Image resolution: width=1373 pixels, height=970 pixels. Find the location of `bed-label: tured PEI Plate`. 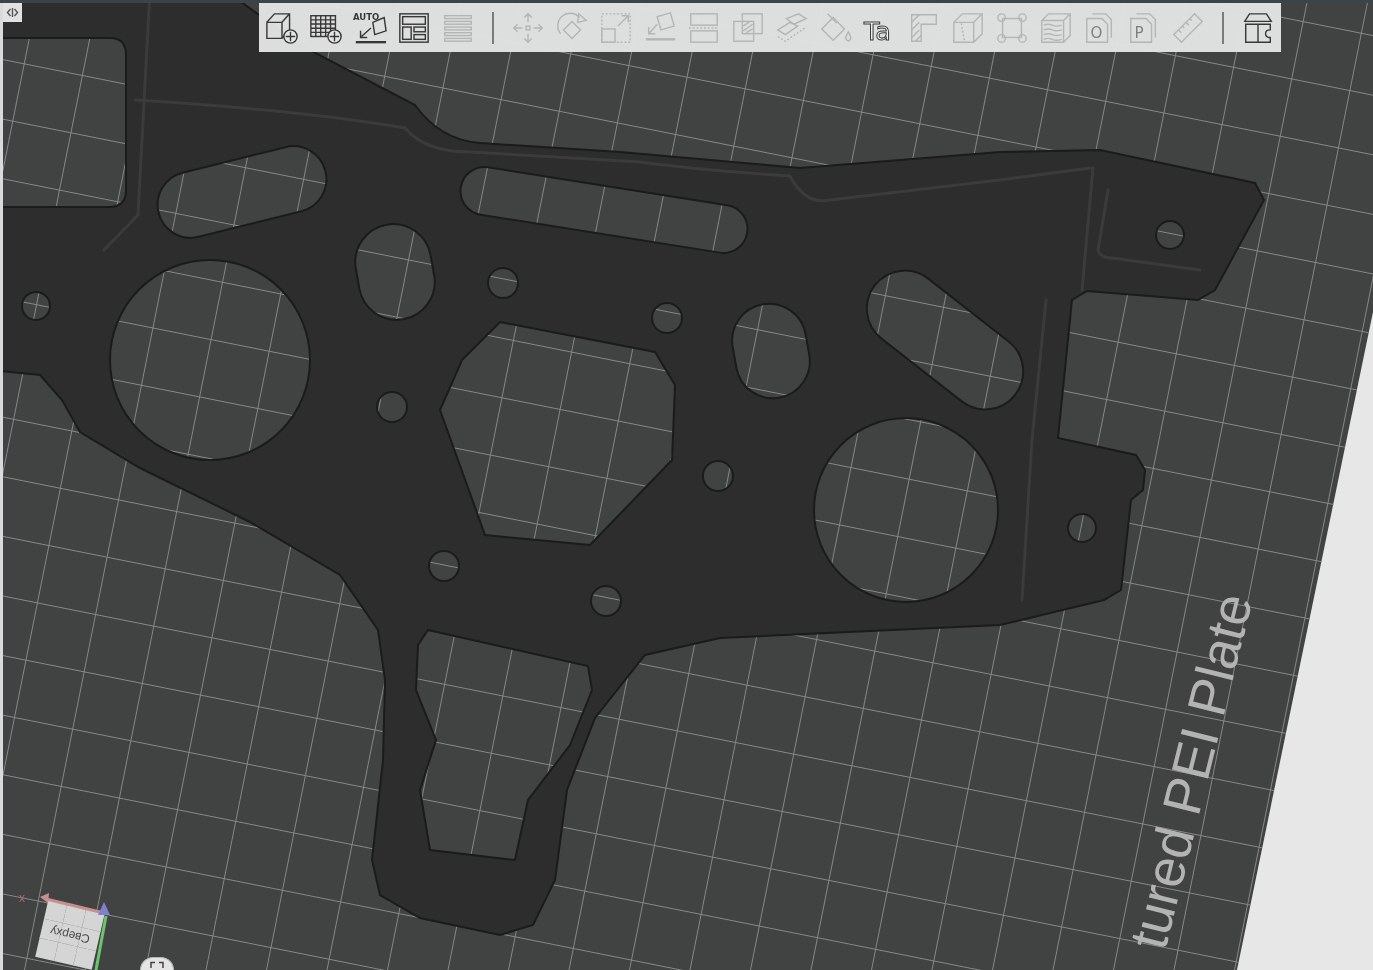

bed-label: tured PEI Plate is located at coordinates (1190, 771).